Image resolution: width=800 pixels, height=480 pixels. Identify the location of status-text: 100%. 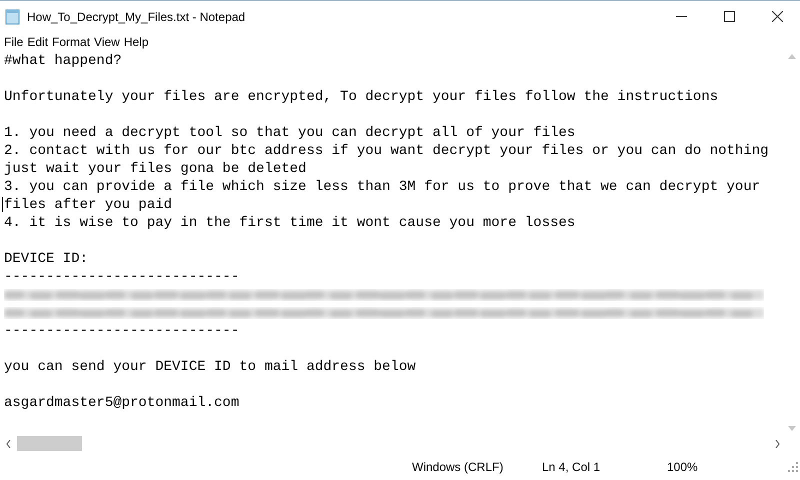
(682, 467).